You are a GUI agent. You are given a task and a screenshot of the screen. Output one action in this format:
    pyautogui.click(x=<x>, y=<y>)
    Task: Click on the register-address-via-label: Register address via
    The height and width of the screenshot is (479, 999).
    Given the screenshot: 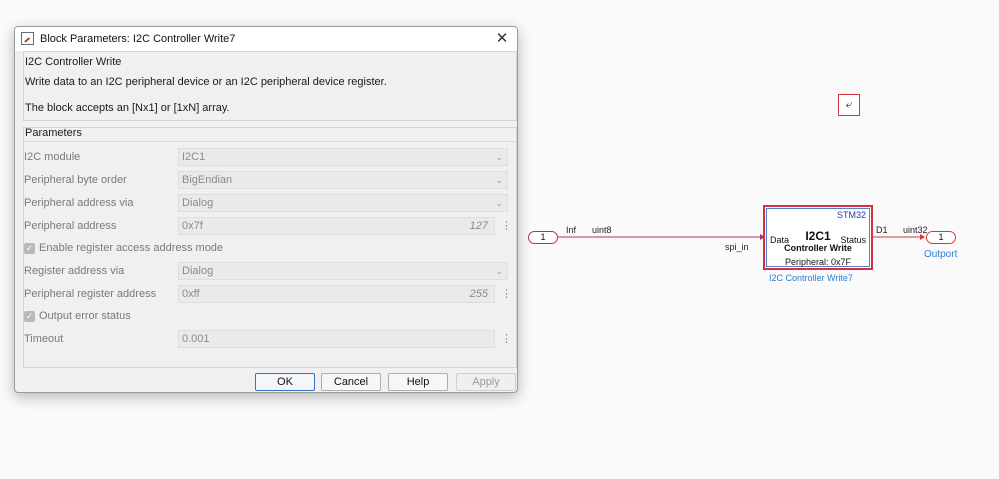 What is the action you would take?
    pyautogui.click(x=74, y=271)
    